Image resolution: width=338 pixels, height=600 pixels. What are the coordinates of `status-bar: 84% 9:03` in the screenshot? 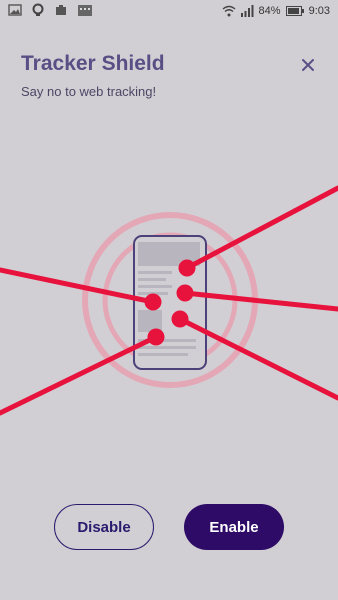 It's located at (169, 12).